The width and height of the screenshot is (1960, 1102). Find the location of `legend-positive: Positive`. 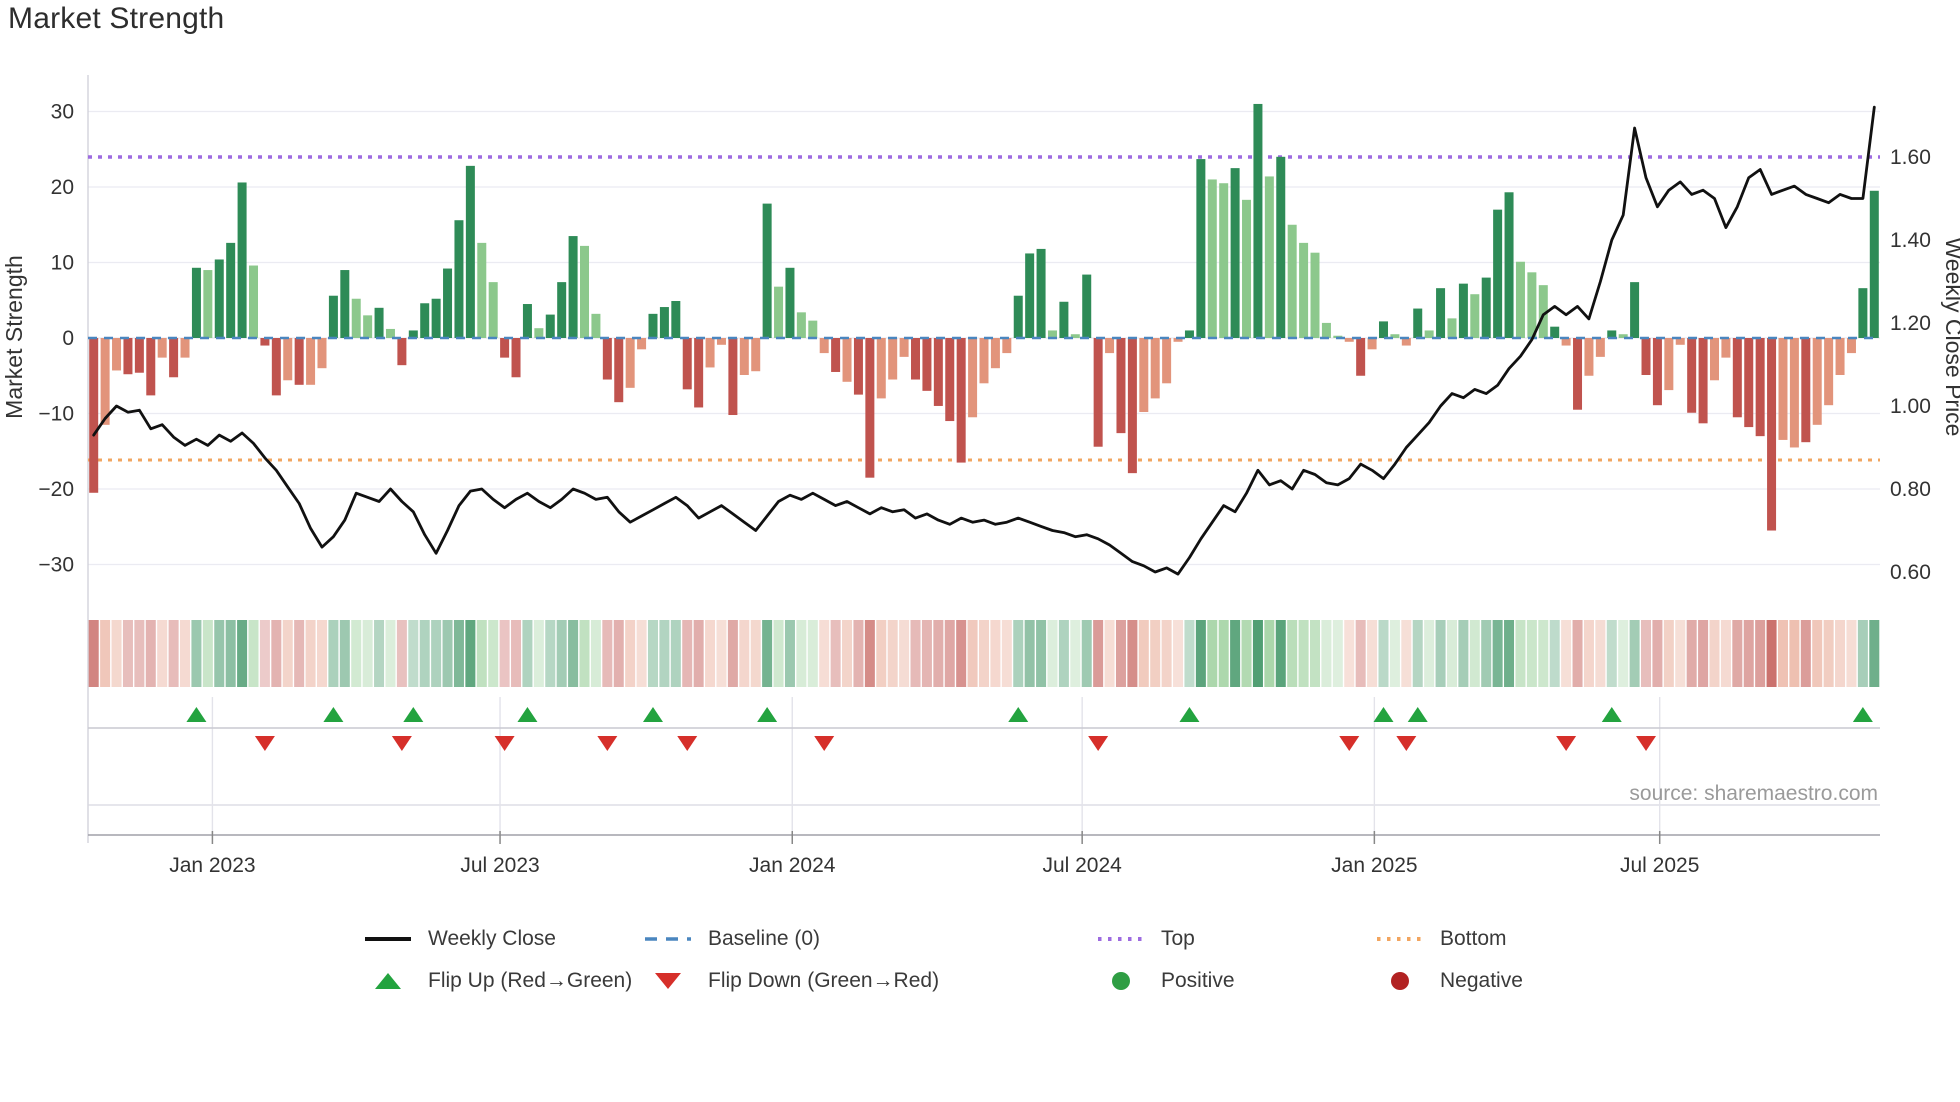

legend-positive: Positive is located at coordinates (1165, 981).